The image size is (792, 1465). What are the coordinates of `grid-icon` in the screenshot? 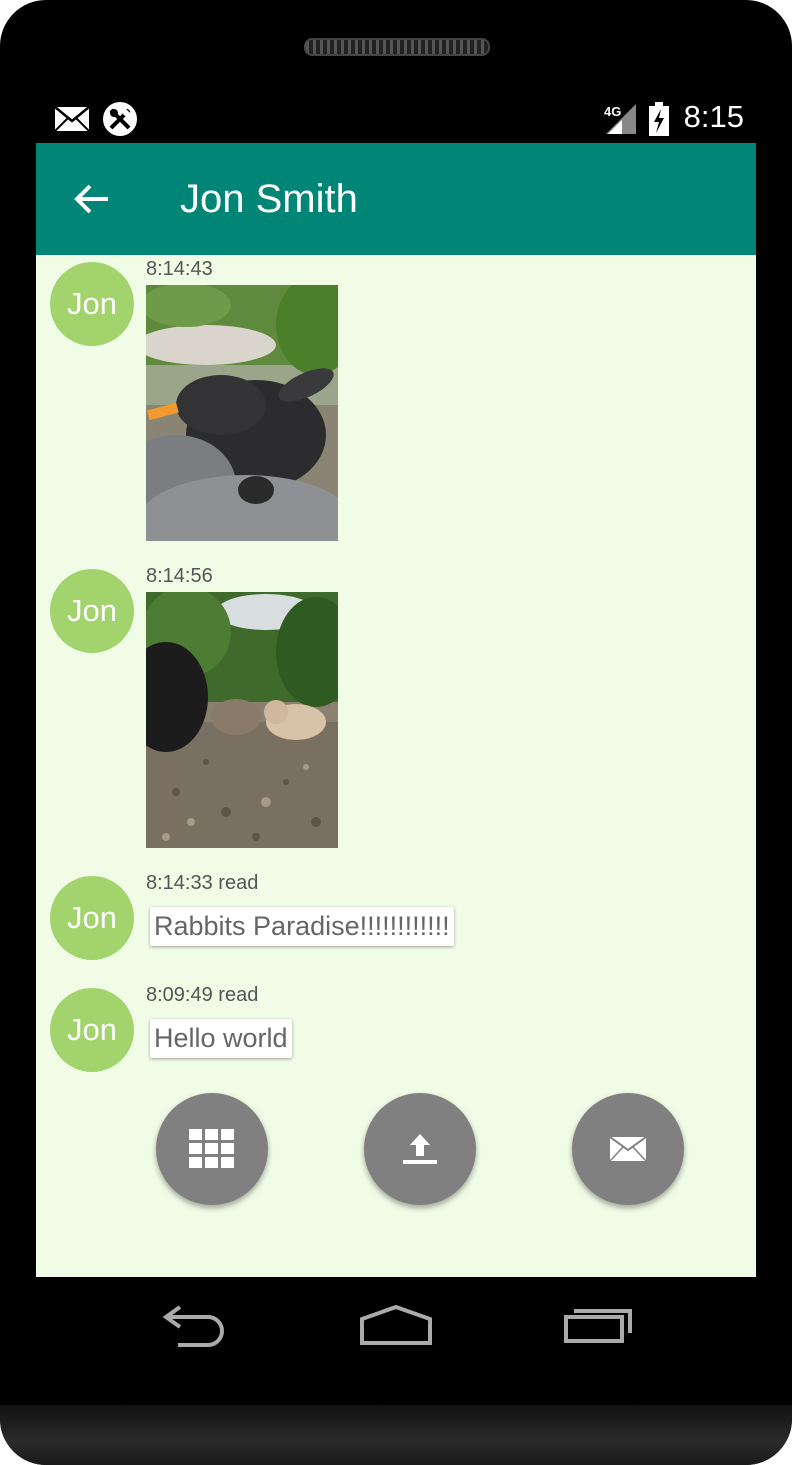 It's located at (211, 1148).